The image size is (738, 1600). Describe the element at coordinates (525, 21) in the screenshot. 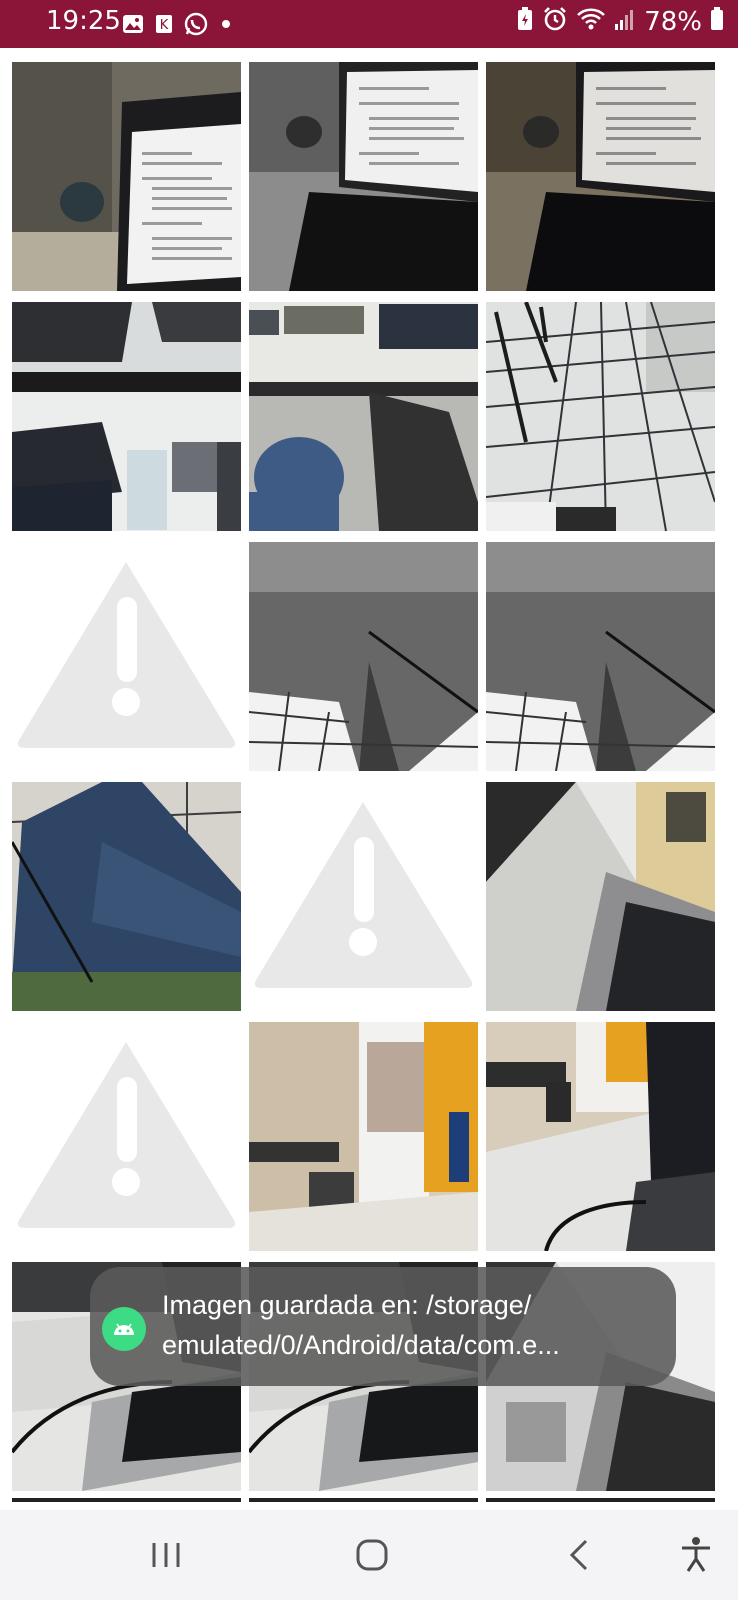

I see `battery-saver-icon` at that location.